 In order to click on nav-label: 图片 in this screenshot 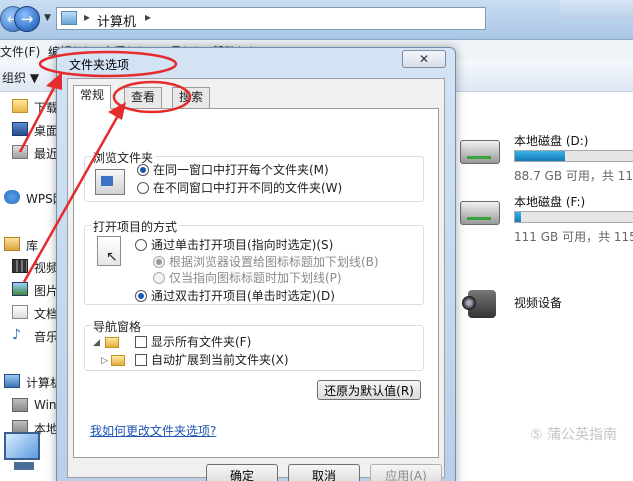, I will do `click(46, 291)`.